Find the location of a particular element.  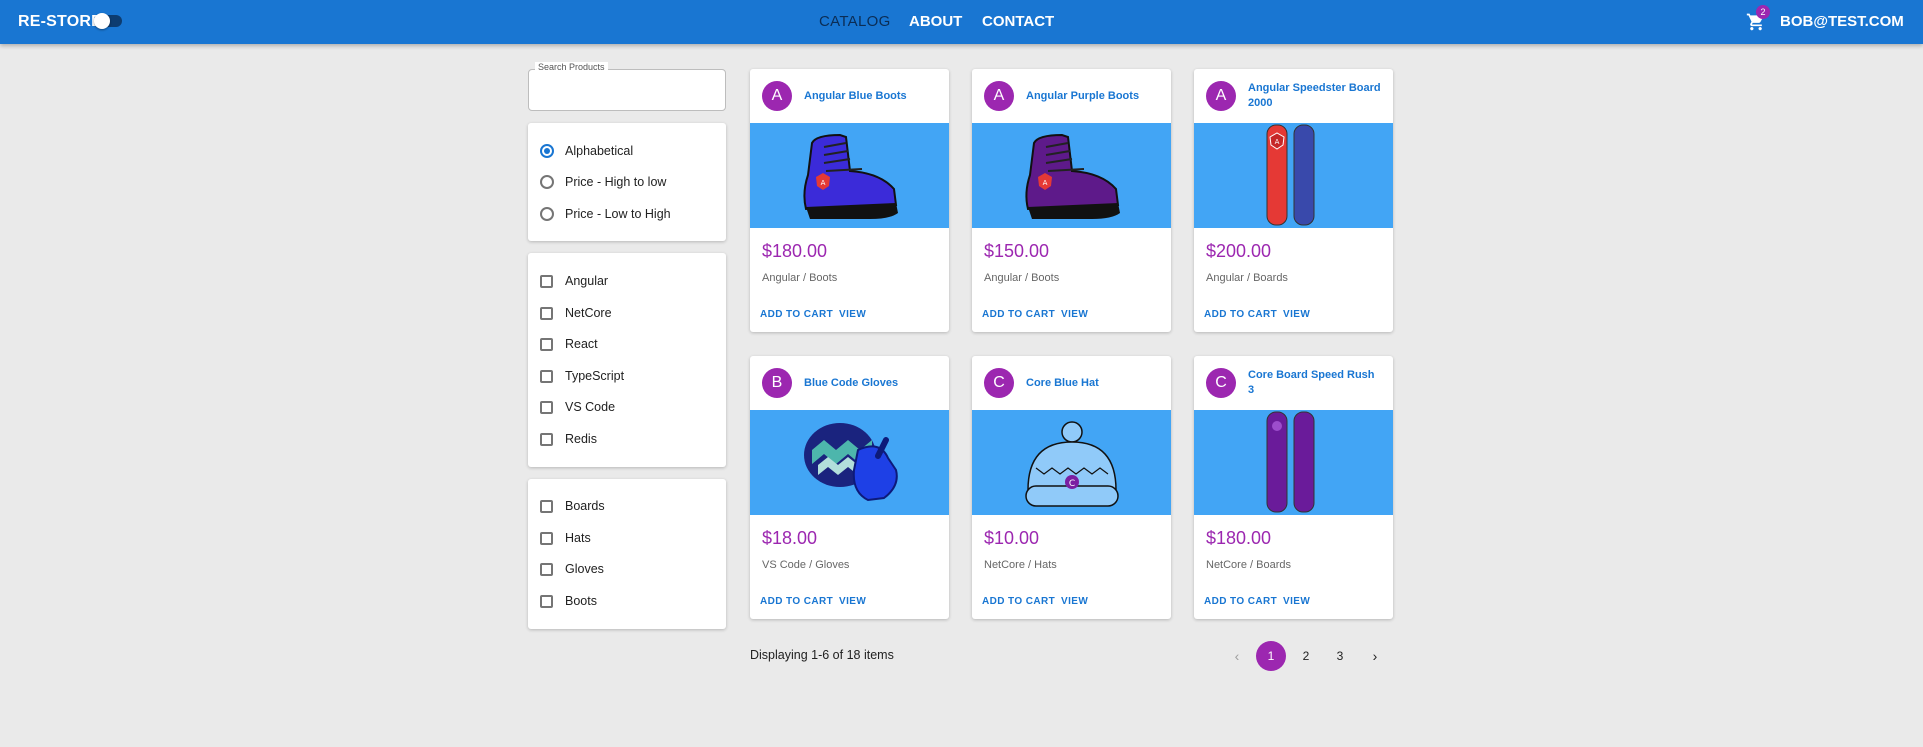

radio-checked-icon is located at coordinates (547, 151).